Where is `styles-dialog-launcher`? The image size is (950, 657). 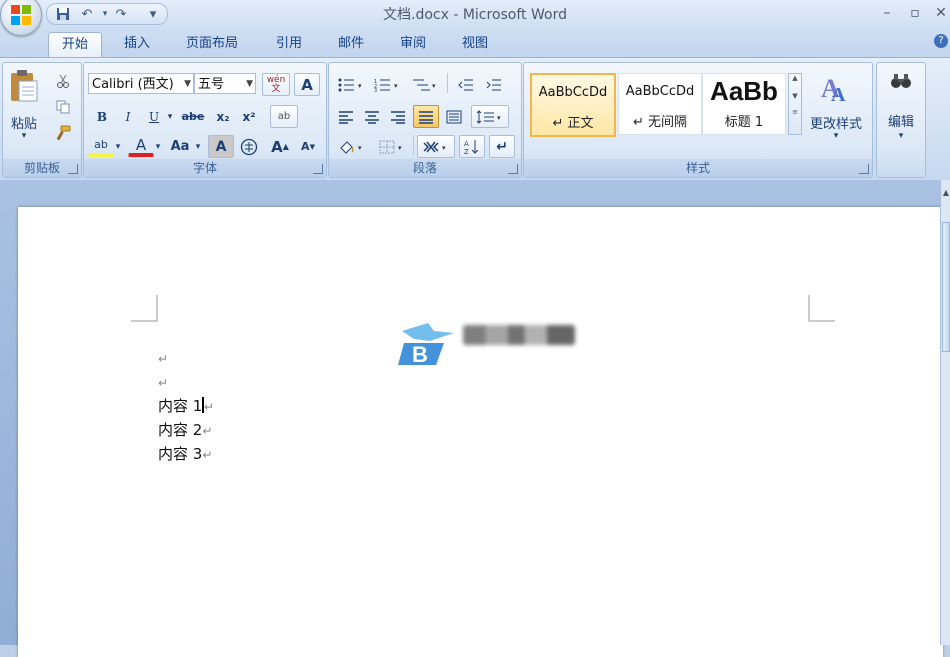
styles-dialog-launcher is located at coordinates (864, 169).